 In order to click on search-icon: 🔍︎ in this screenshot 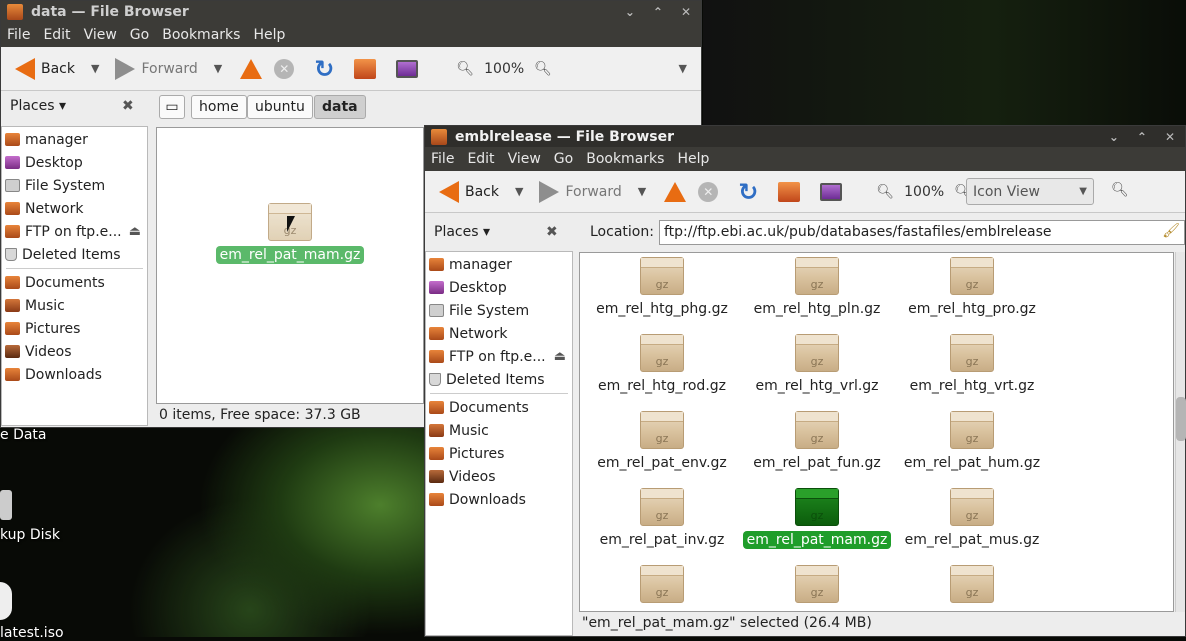, I will do `click(1120, 190)`.